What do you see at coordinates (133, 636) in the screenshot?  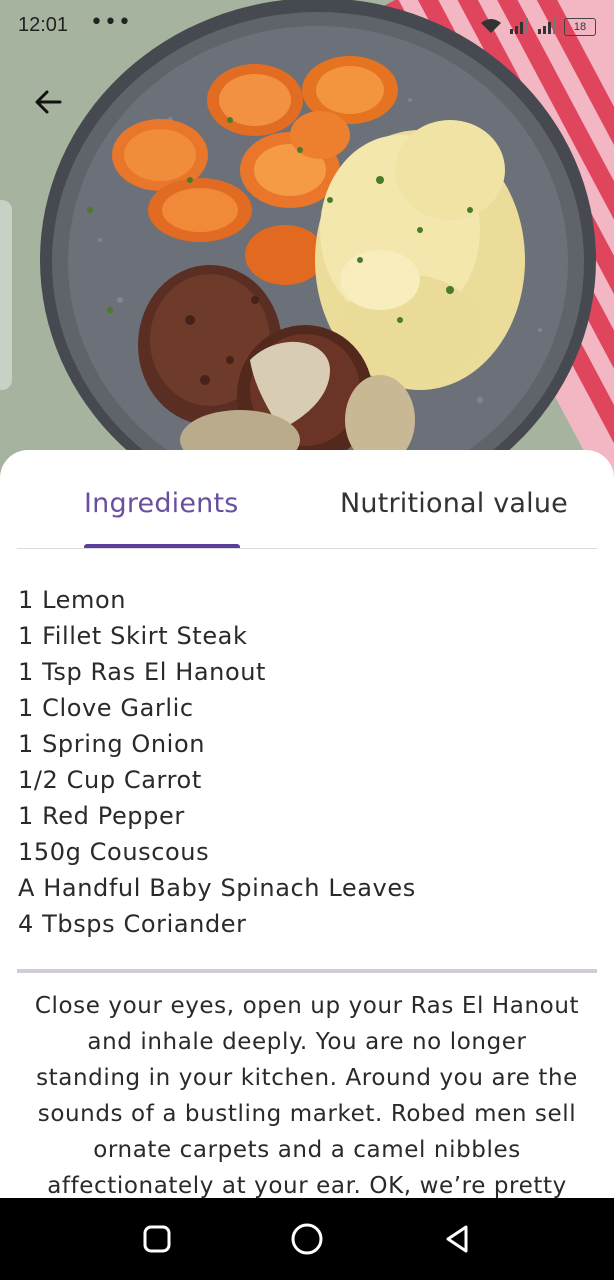 I see `list-item: 1 Fillet Skirt Steak` at bounding box center [133, 636].